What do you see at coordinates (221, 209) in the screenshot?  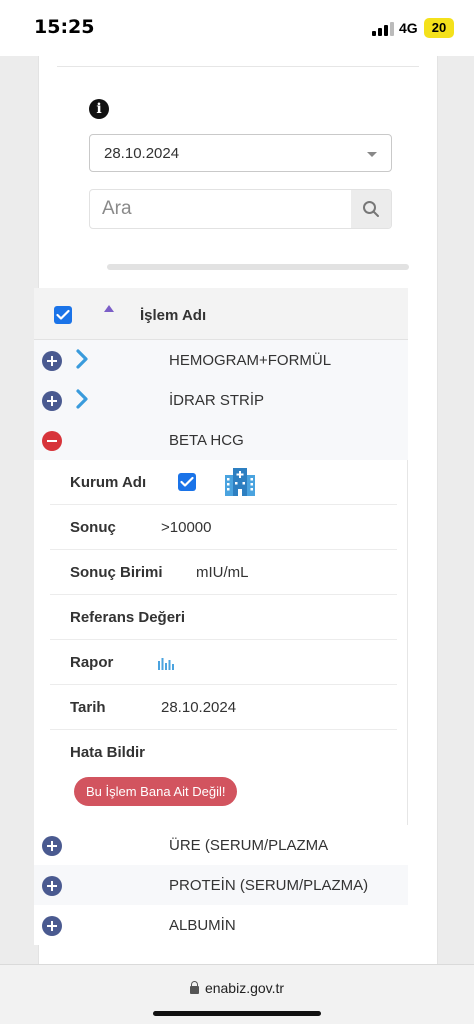 I see `search-input` at bounding box center [221, 209].